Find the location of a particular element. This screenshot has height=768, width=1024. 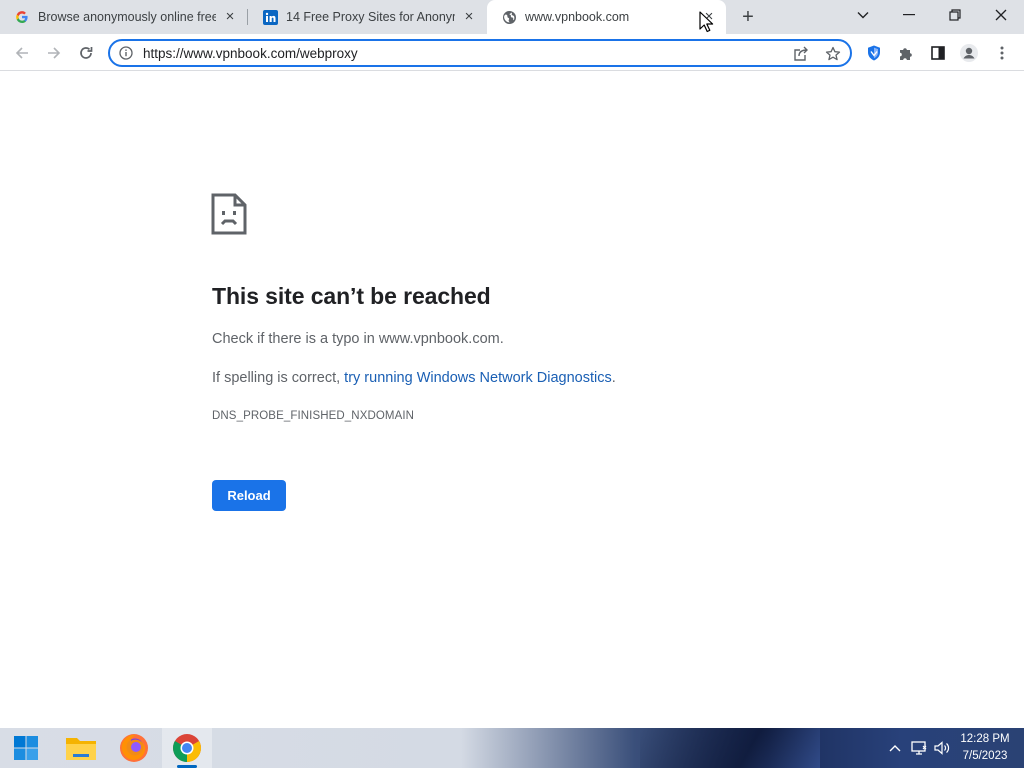

google-icon is located at coordinates (22, 17).